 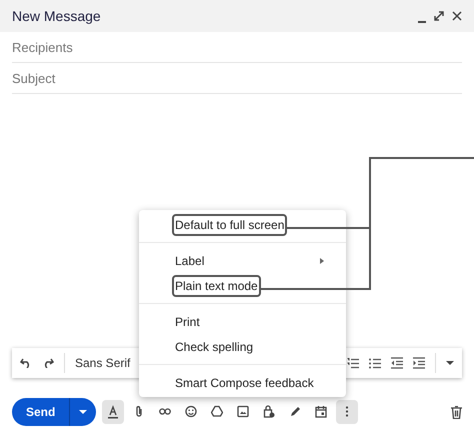 What do you see at coordinates (214, 347) in the screenshot?
I see `menu-item-label: Check spelling` at bounding box center [214, 347].